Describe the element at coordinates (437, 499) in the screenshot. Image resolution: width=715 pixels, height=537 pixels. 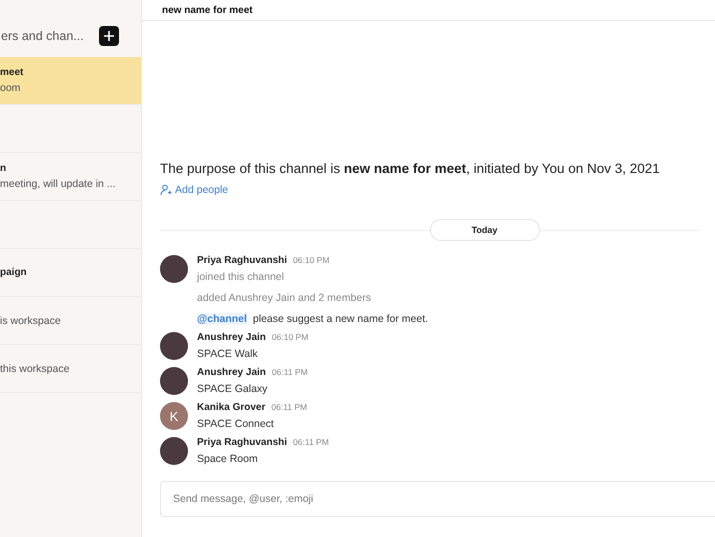
I see `message-input: Send message, @user, :emoji` at that location.